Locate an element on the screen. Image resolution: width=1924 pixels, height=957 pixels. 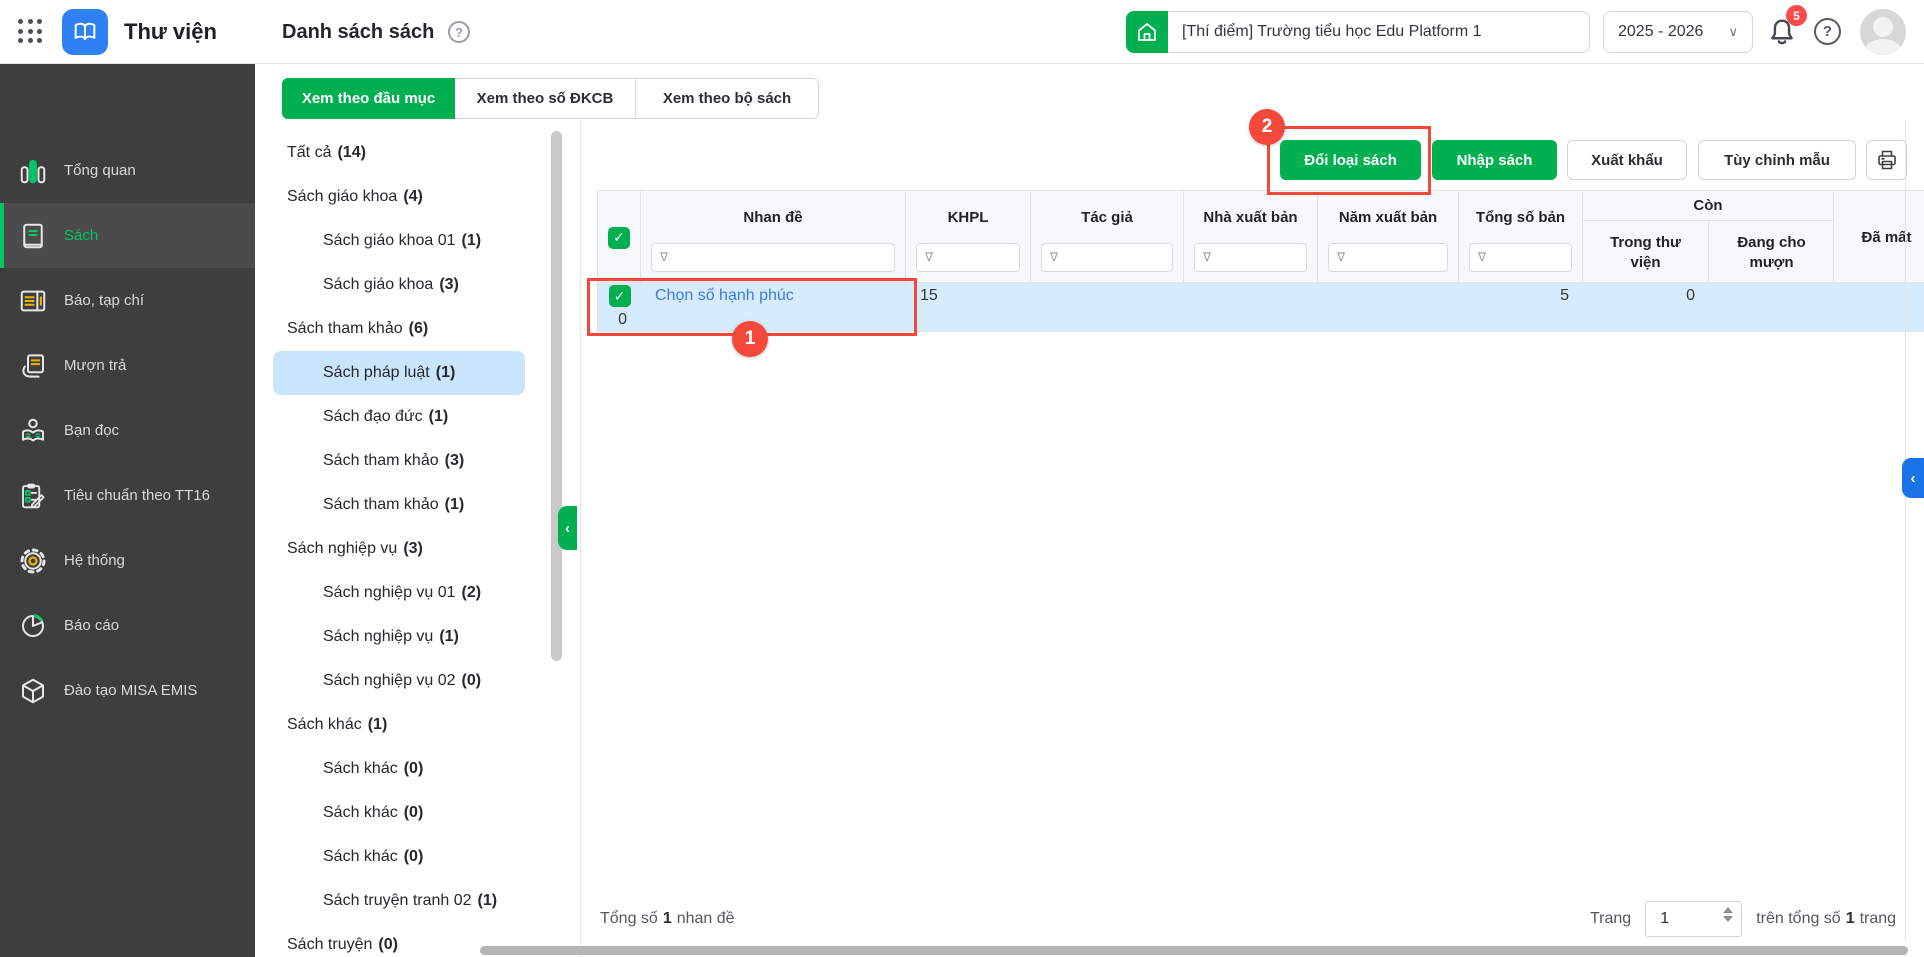
help-icon: ? is located at coordinates (1827, 31).